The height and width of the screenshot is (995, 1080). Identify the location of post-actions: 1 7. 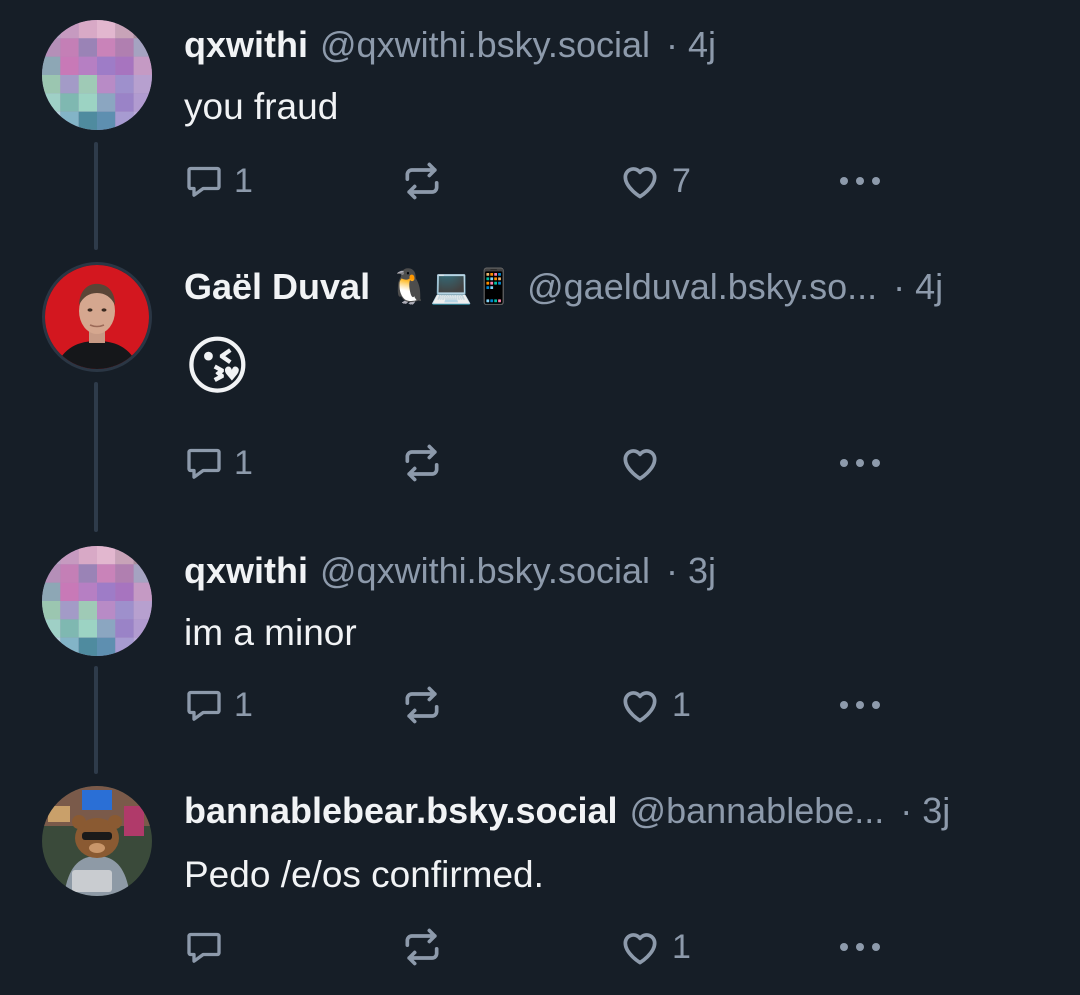
(544, 181).